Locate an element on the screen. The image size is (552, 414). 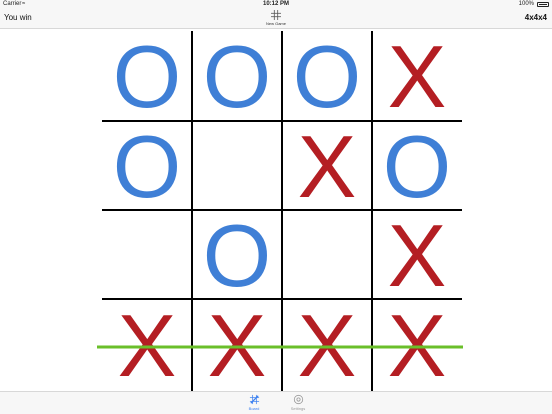
new-game-button: New Game is located at coordinates (276, 19).